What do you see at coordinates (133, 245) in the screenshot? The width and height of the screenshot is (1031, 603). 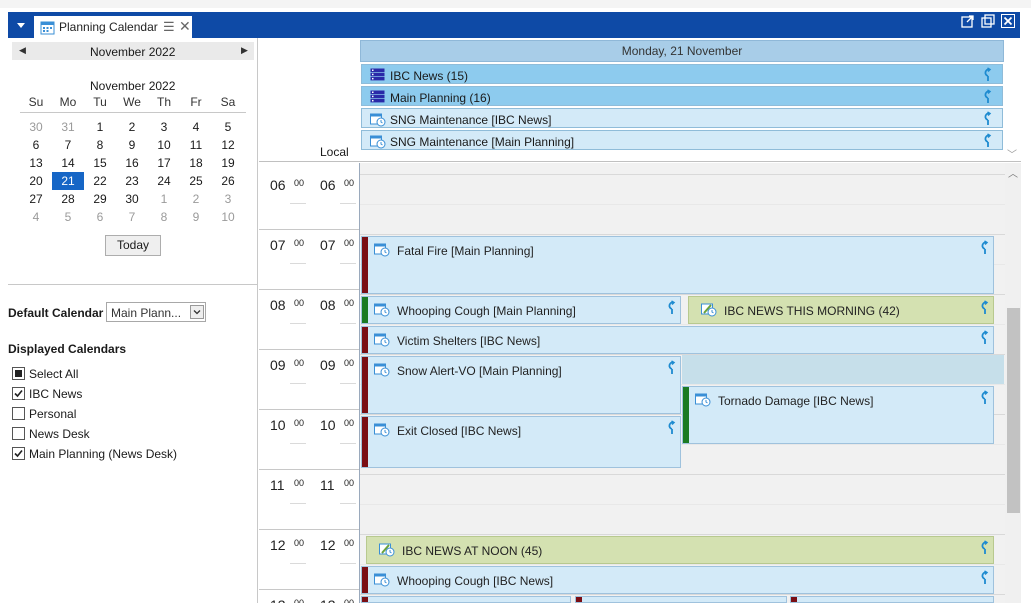 I see `today-button: Today` at bounding box center [133, 245].